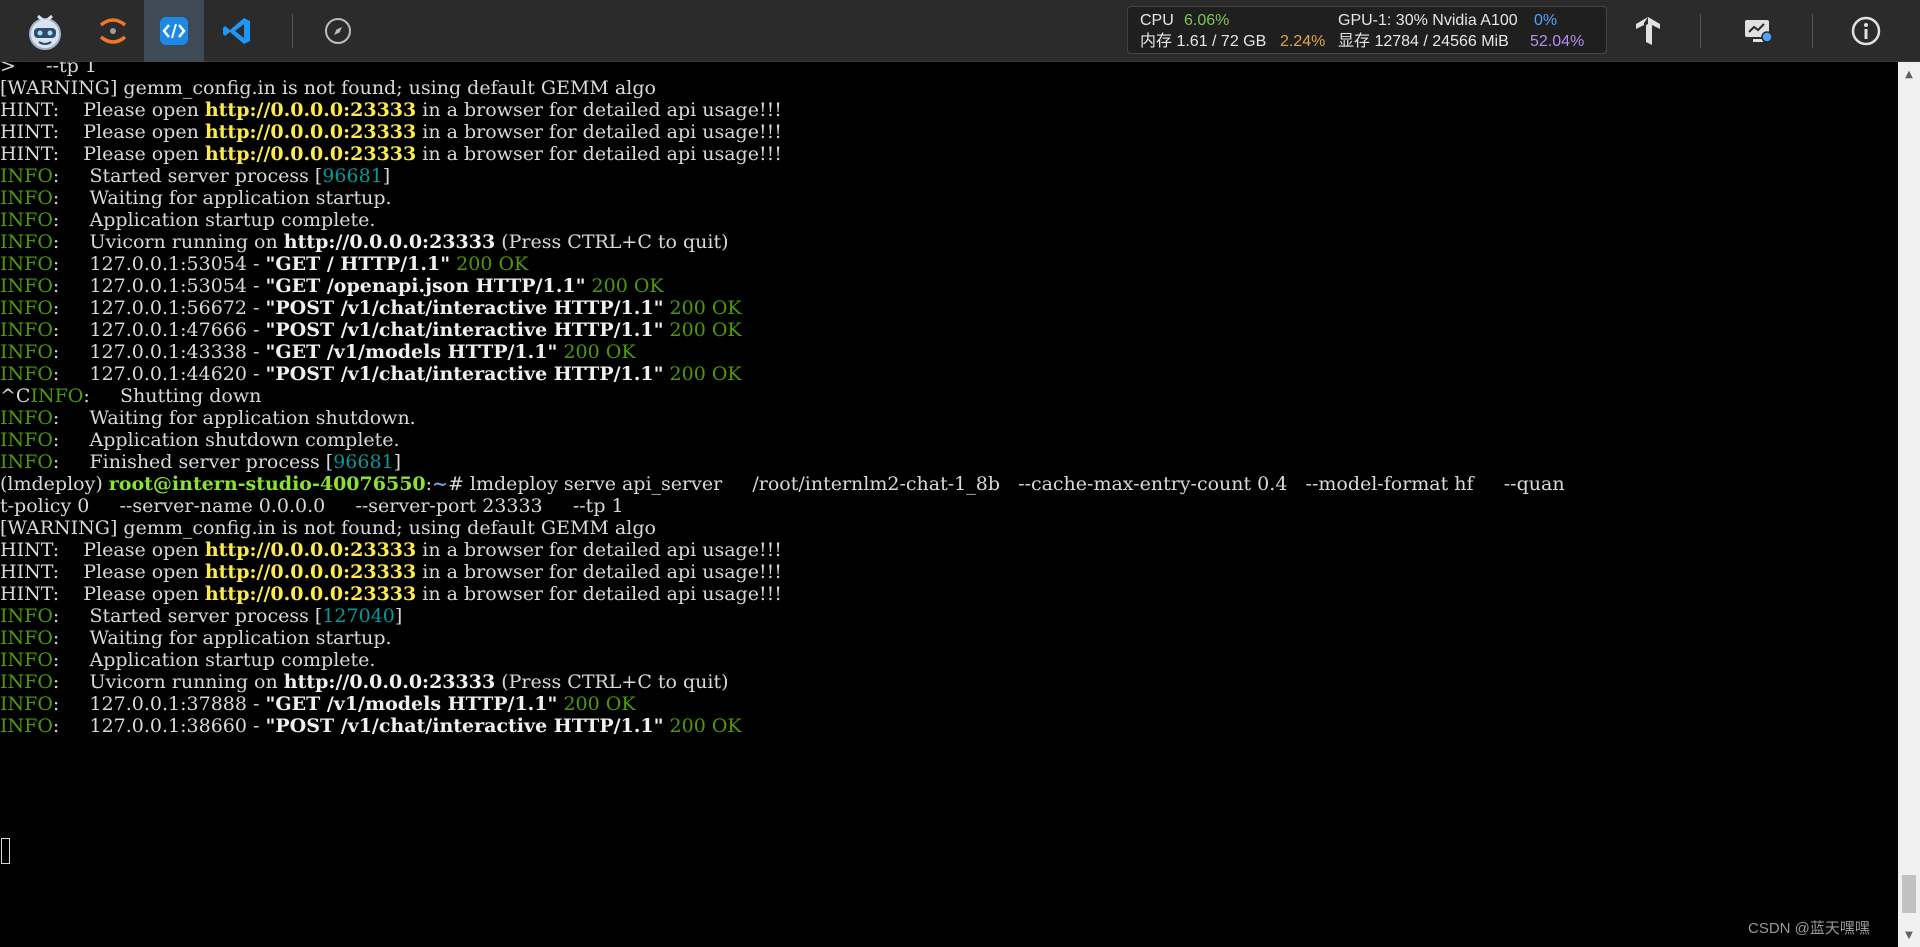 The height and width of the screenshot is (947, 1920). Describe the element at coordinates (425, 286) in the screenshot. I see `highlighted-text: "GET /openapi.json HTTP/1.1"` at that location.